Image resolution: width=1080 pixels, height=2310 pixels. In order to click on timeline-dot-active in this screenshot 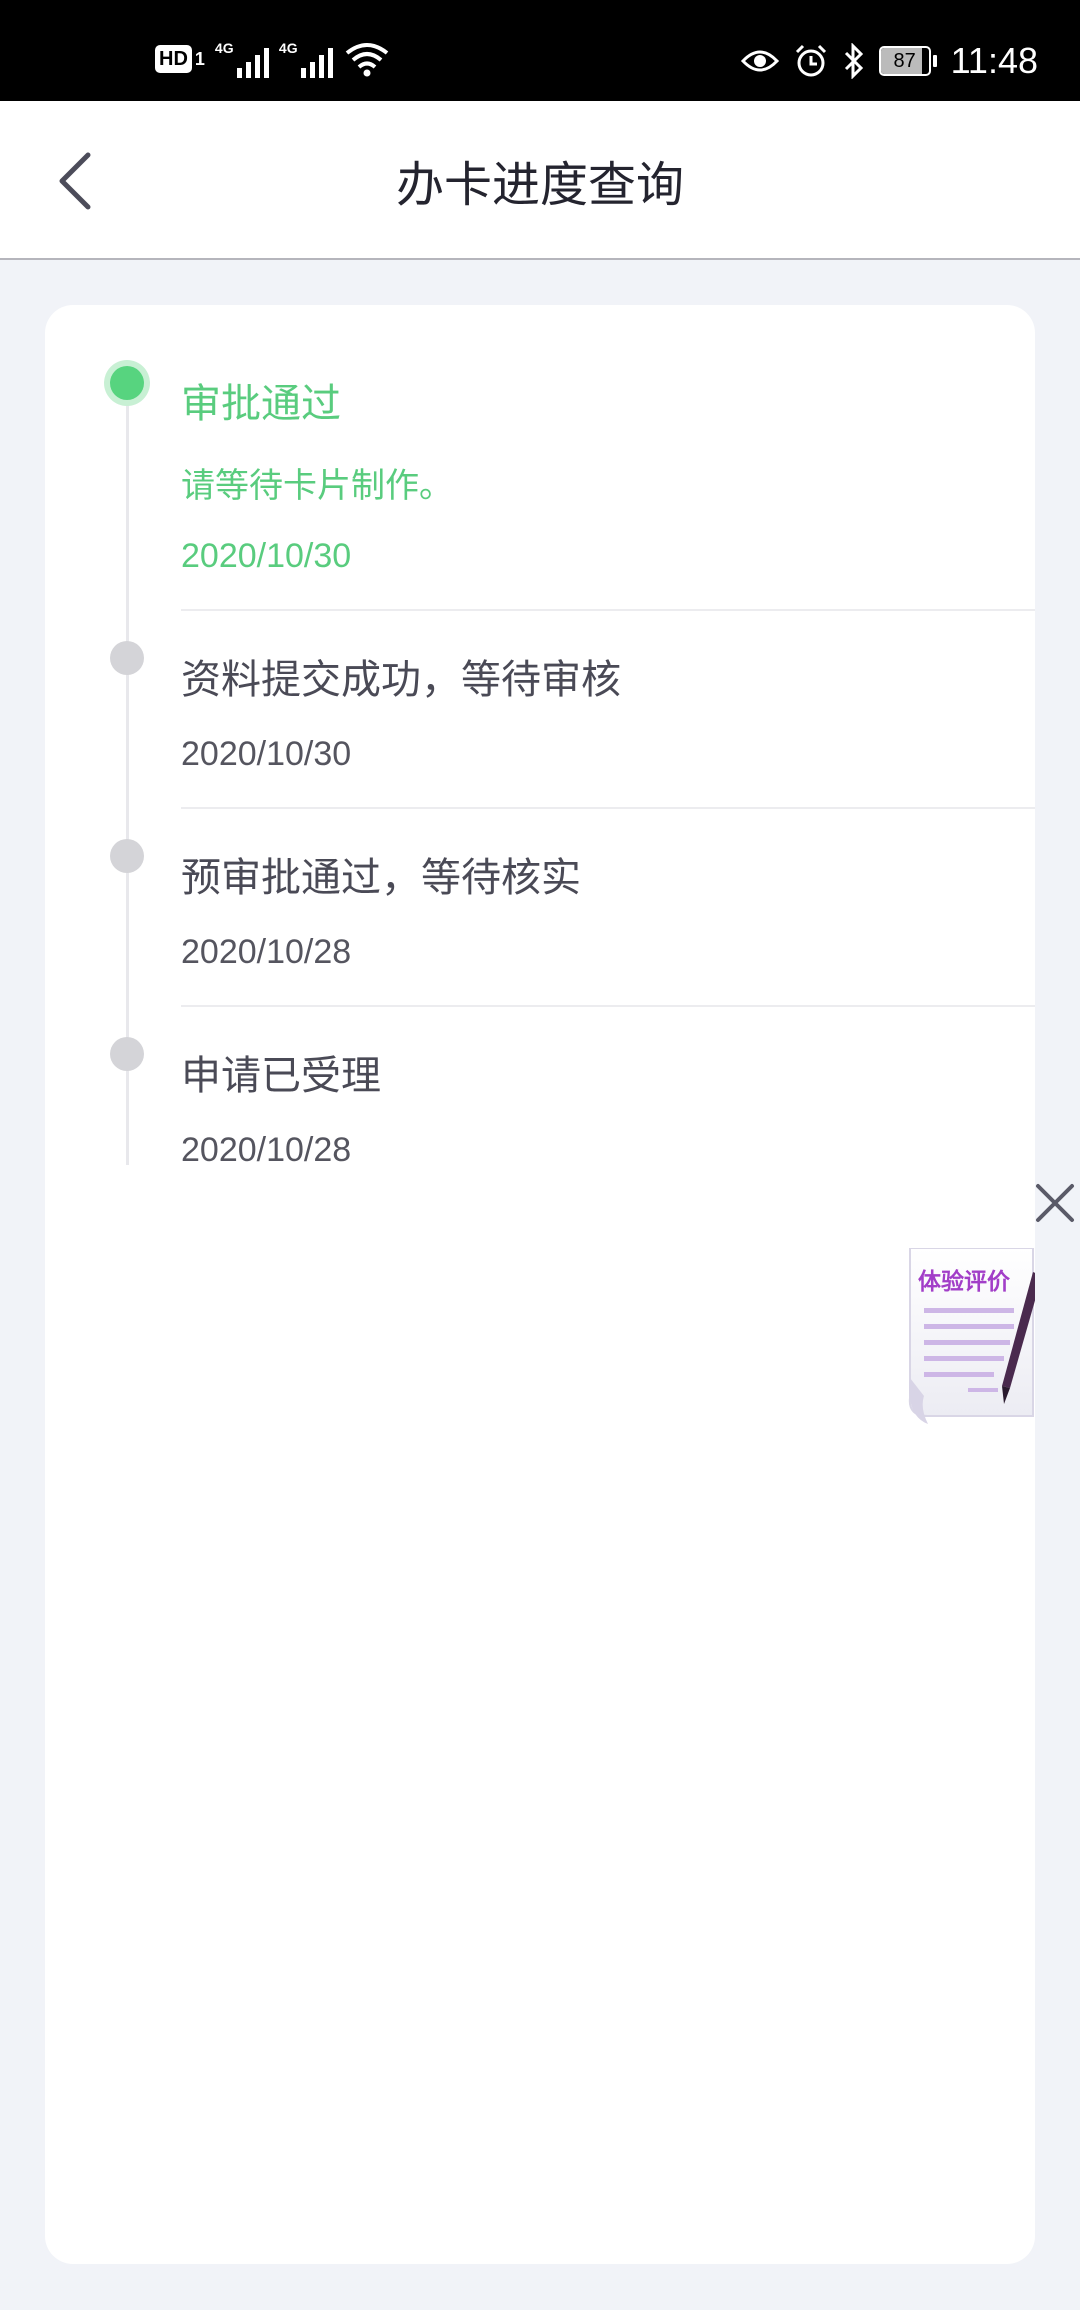, I will do `click(127, 383)`.